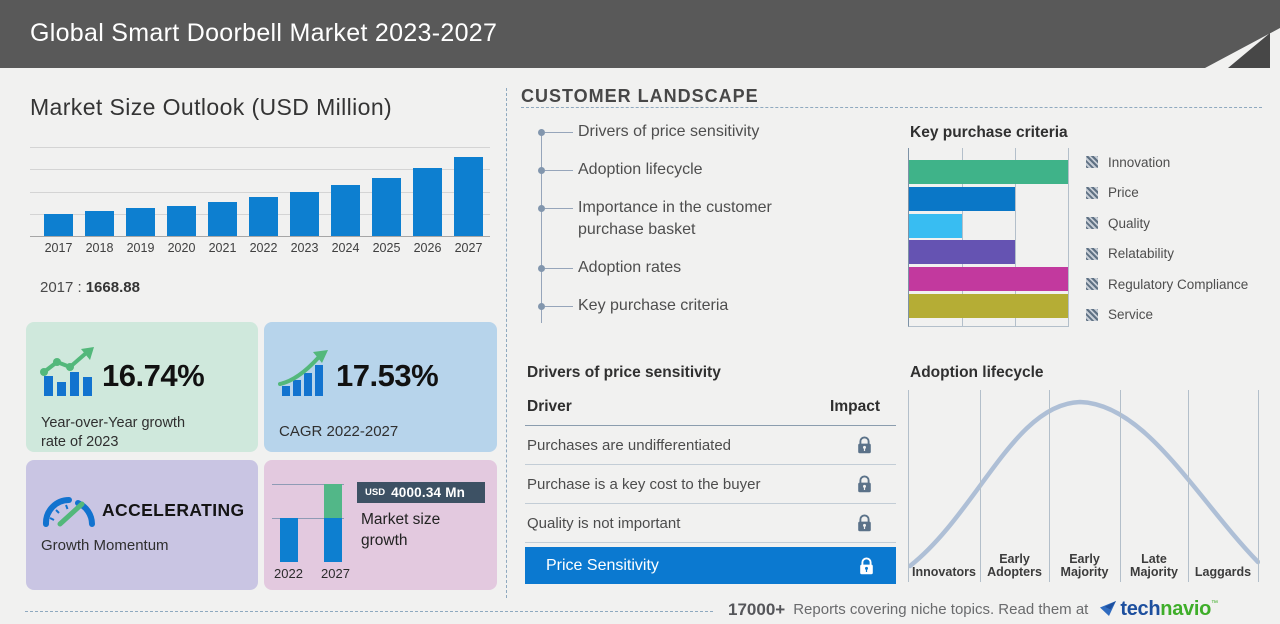 This screenshot has width=1280, height=624. What do you see at coordinates (989, 132) in the screenshot?
I see `key-purchase-criteria-title: Key purchase criteria` at bounding box center [989, 132].